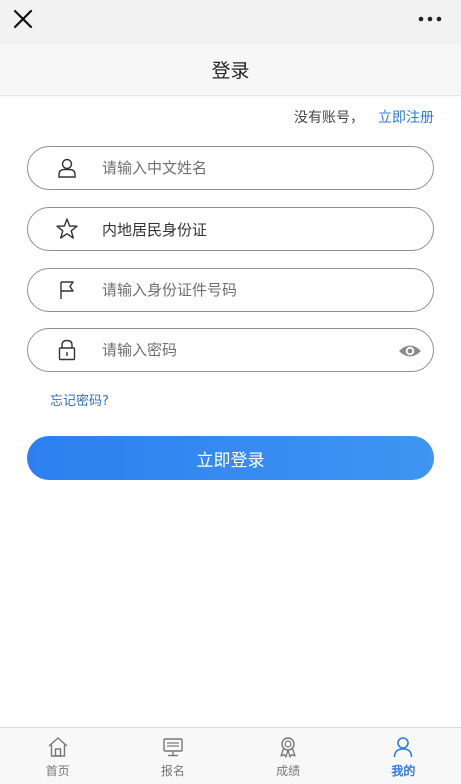  Describe the element at coordinates (79, 399) in the screenshot. I see `forgot-password-link: 忘记密码?` at that location.